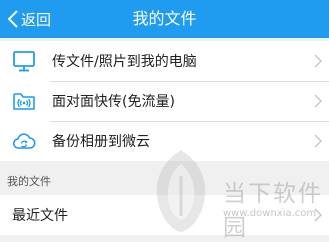 The width and height of the screenshot is (329, 242). Describe the element at coordinates (124, 62) in the screenshot. I see `upload-to-computer-label: 传文件/照片到我的电脑` at that location.